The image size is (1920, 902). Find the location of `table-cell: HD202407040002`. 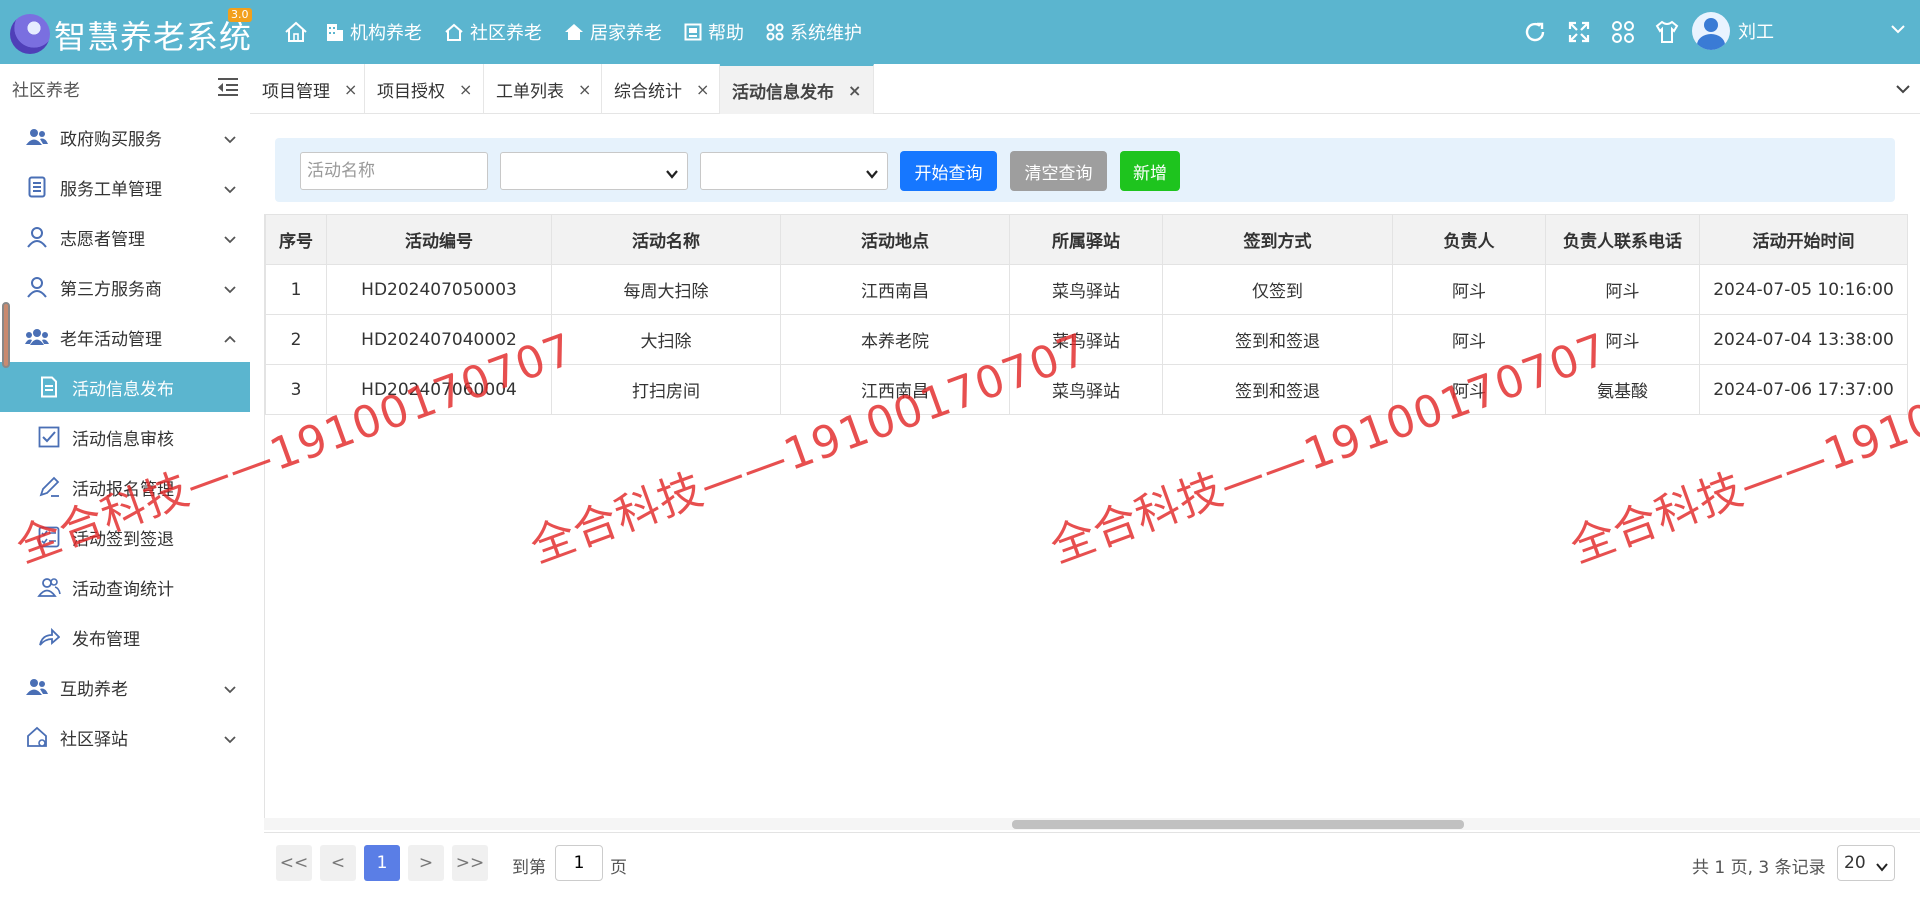

table-cell: HD202407040002 is located at coordinates (439, 339).